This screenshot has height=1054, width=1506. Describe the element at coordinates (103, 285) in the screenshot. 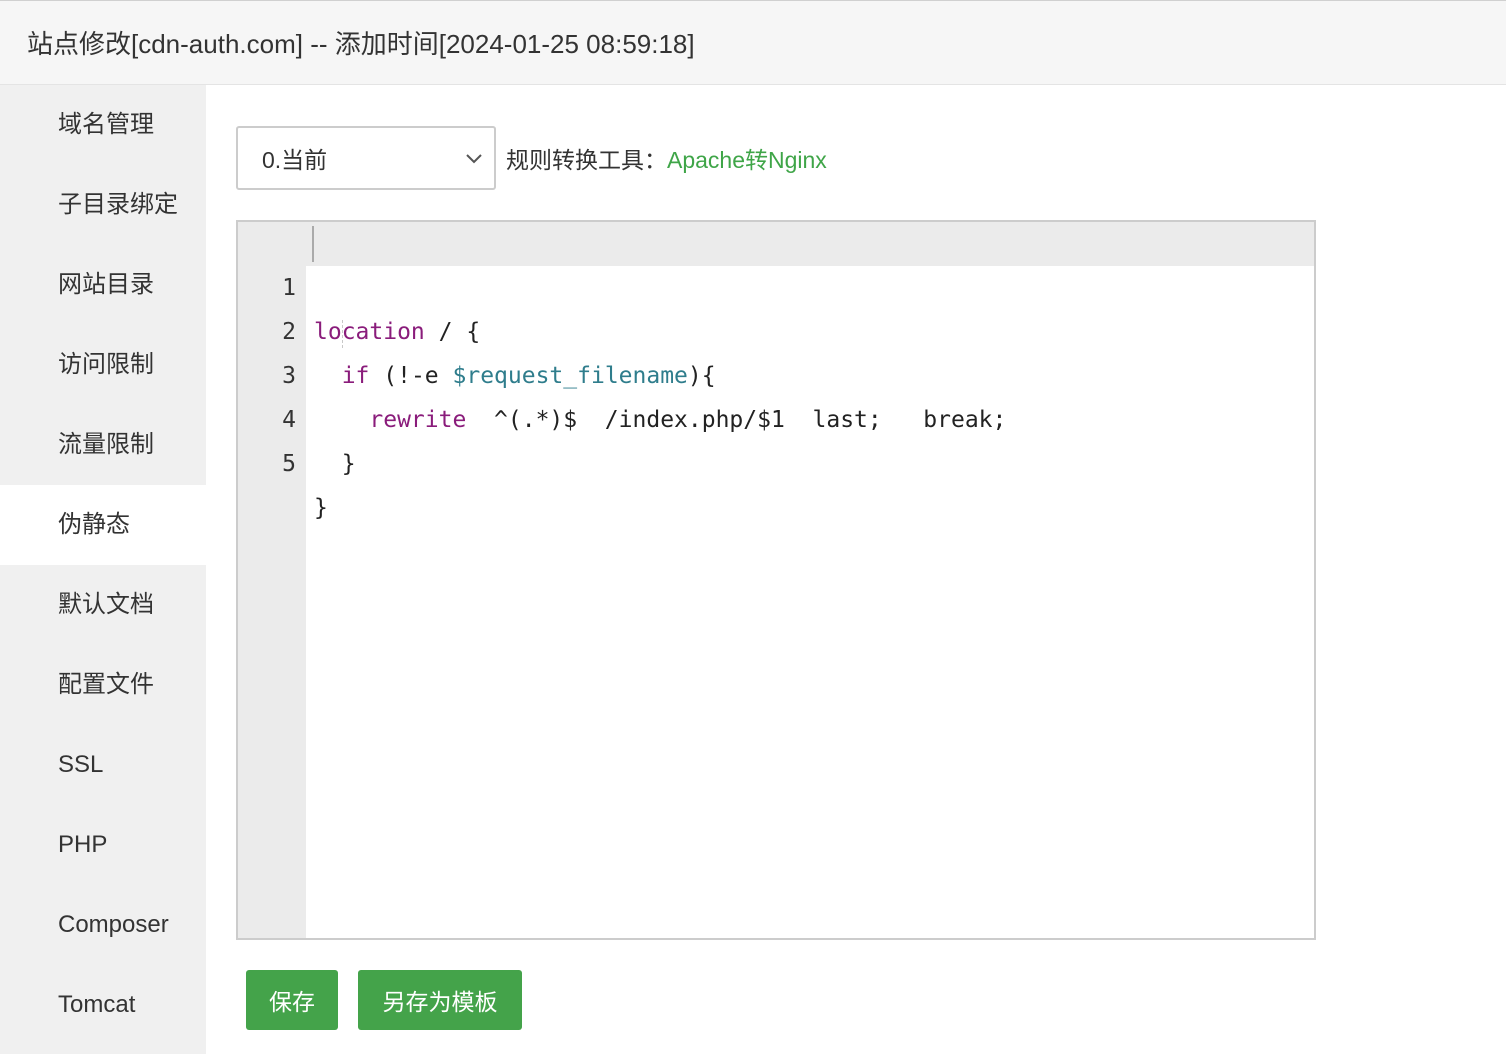

I see `sidebar-item-site-directory: 网站目录` at that location.